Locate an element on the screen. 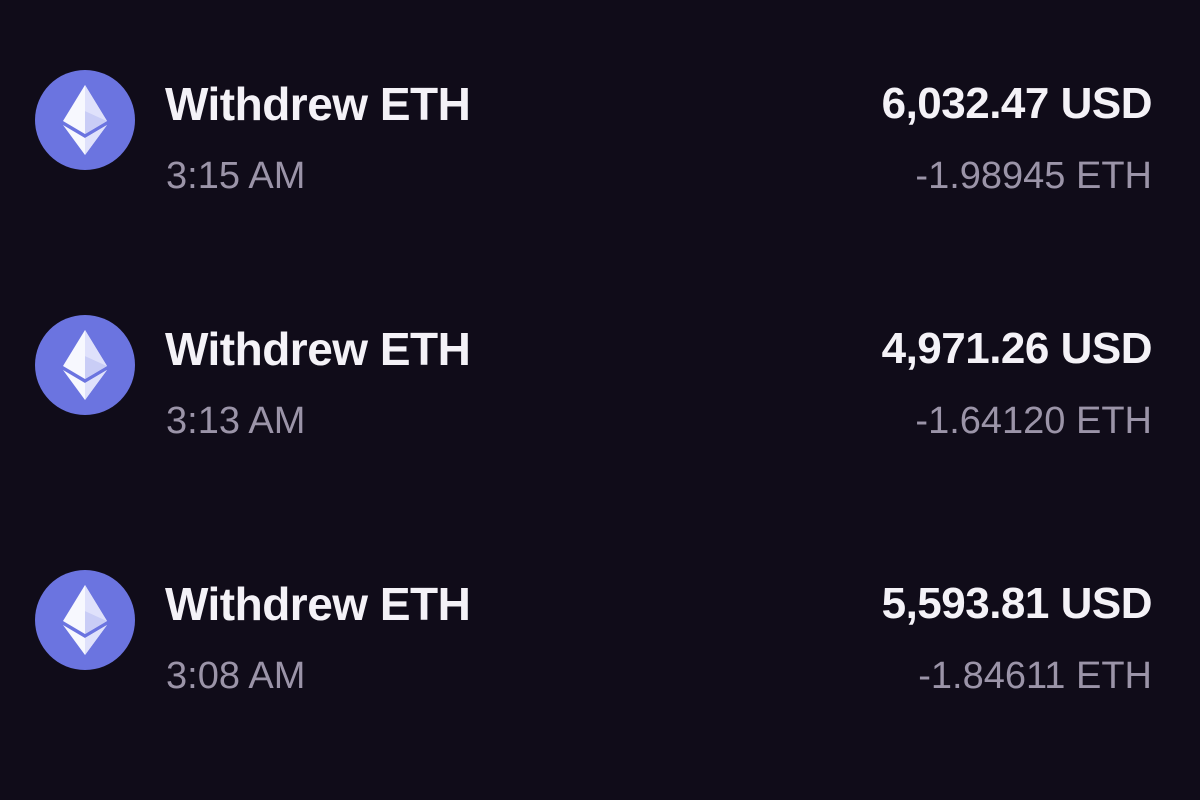 The width and height of the screenshot is (1200, 800). transaction-time: 3:08 AM is located at coordinates (236, 676).